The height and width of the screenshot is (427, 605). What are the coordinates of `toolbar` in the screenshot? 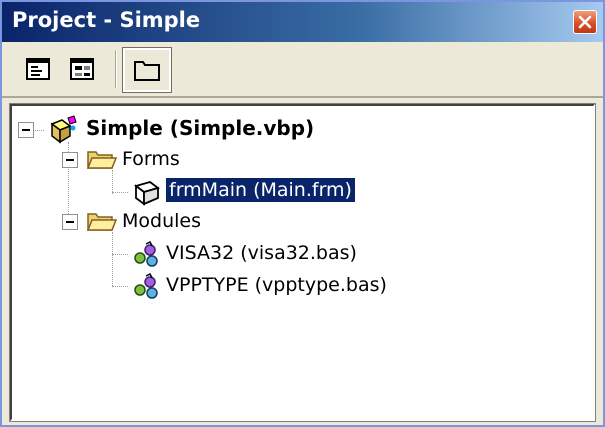 It's located at (302, 70).